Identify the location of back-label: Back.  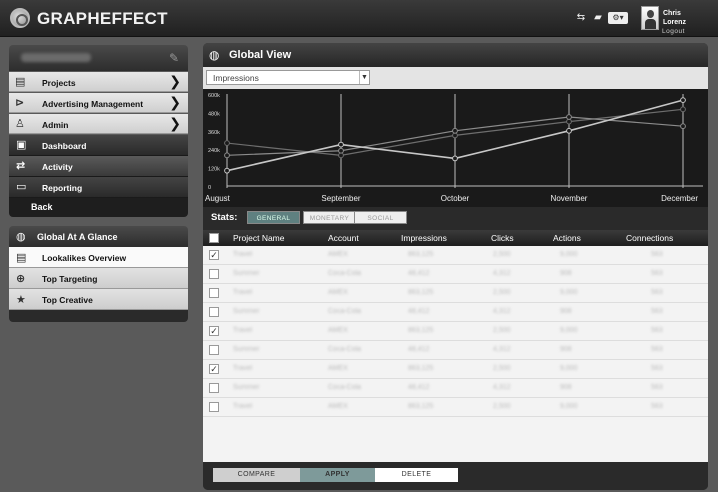
(42, 207).